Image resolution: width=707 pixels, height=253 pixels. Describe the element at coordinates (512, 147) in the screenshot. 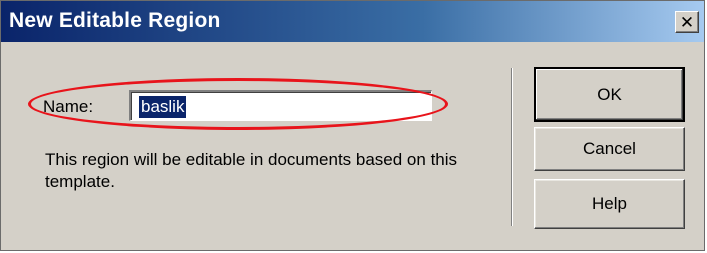

I see `vertical-divider` at that location.